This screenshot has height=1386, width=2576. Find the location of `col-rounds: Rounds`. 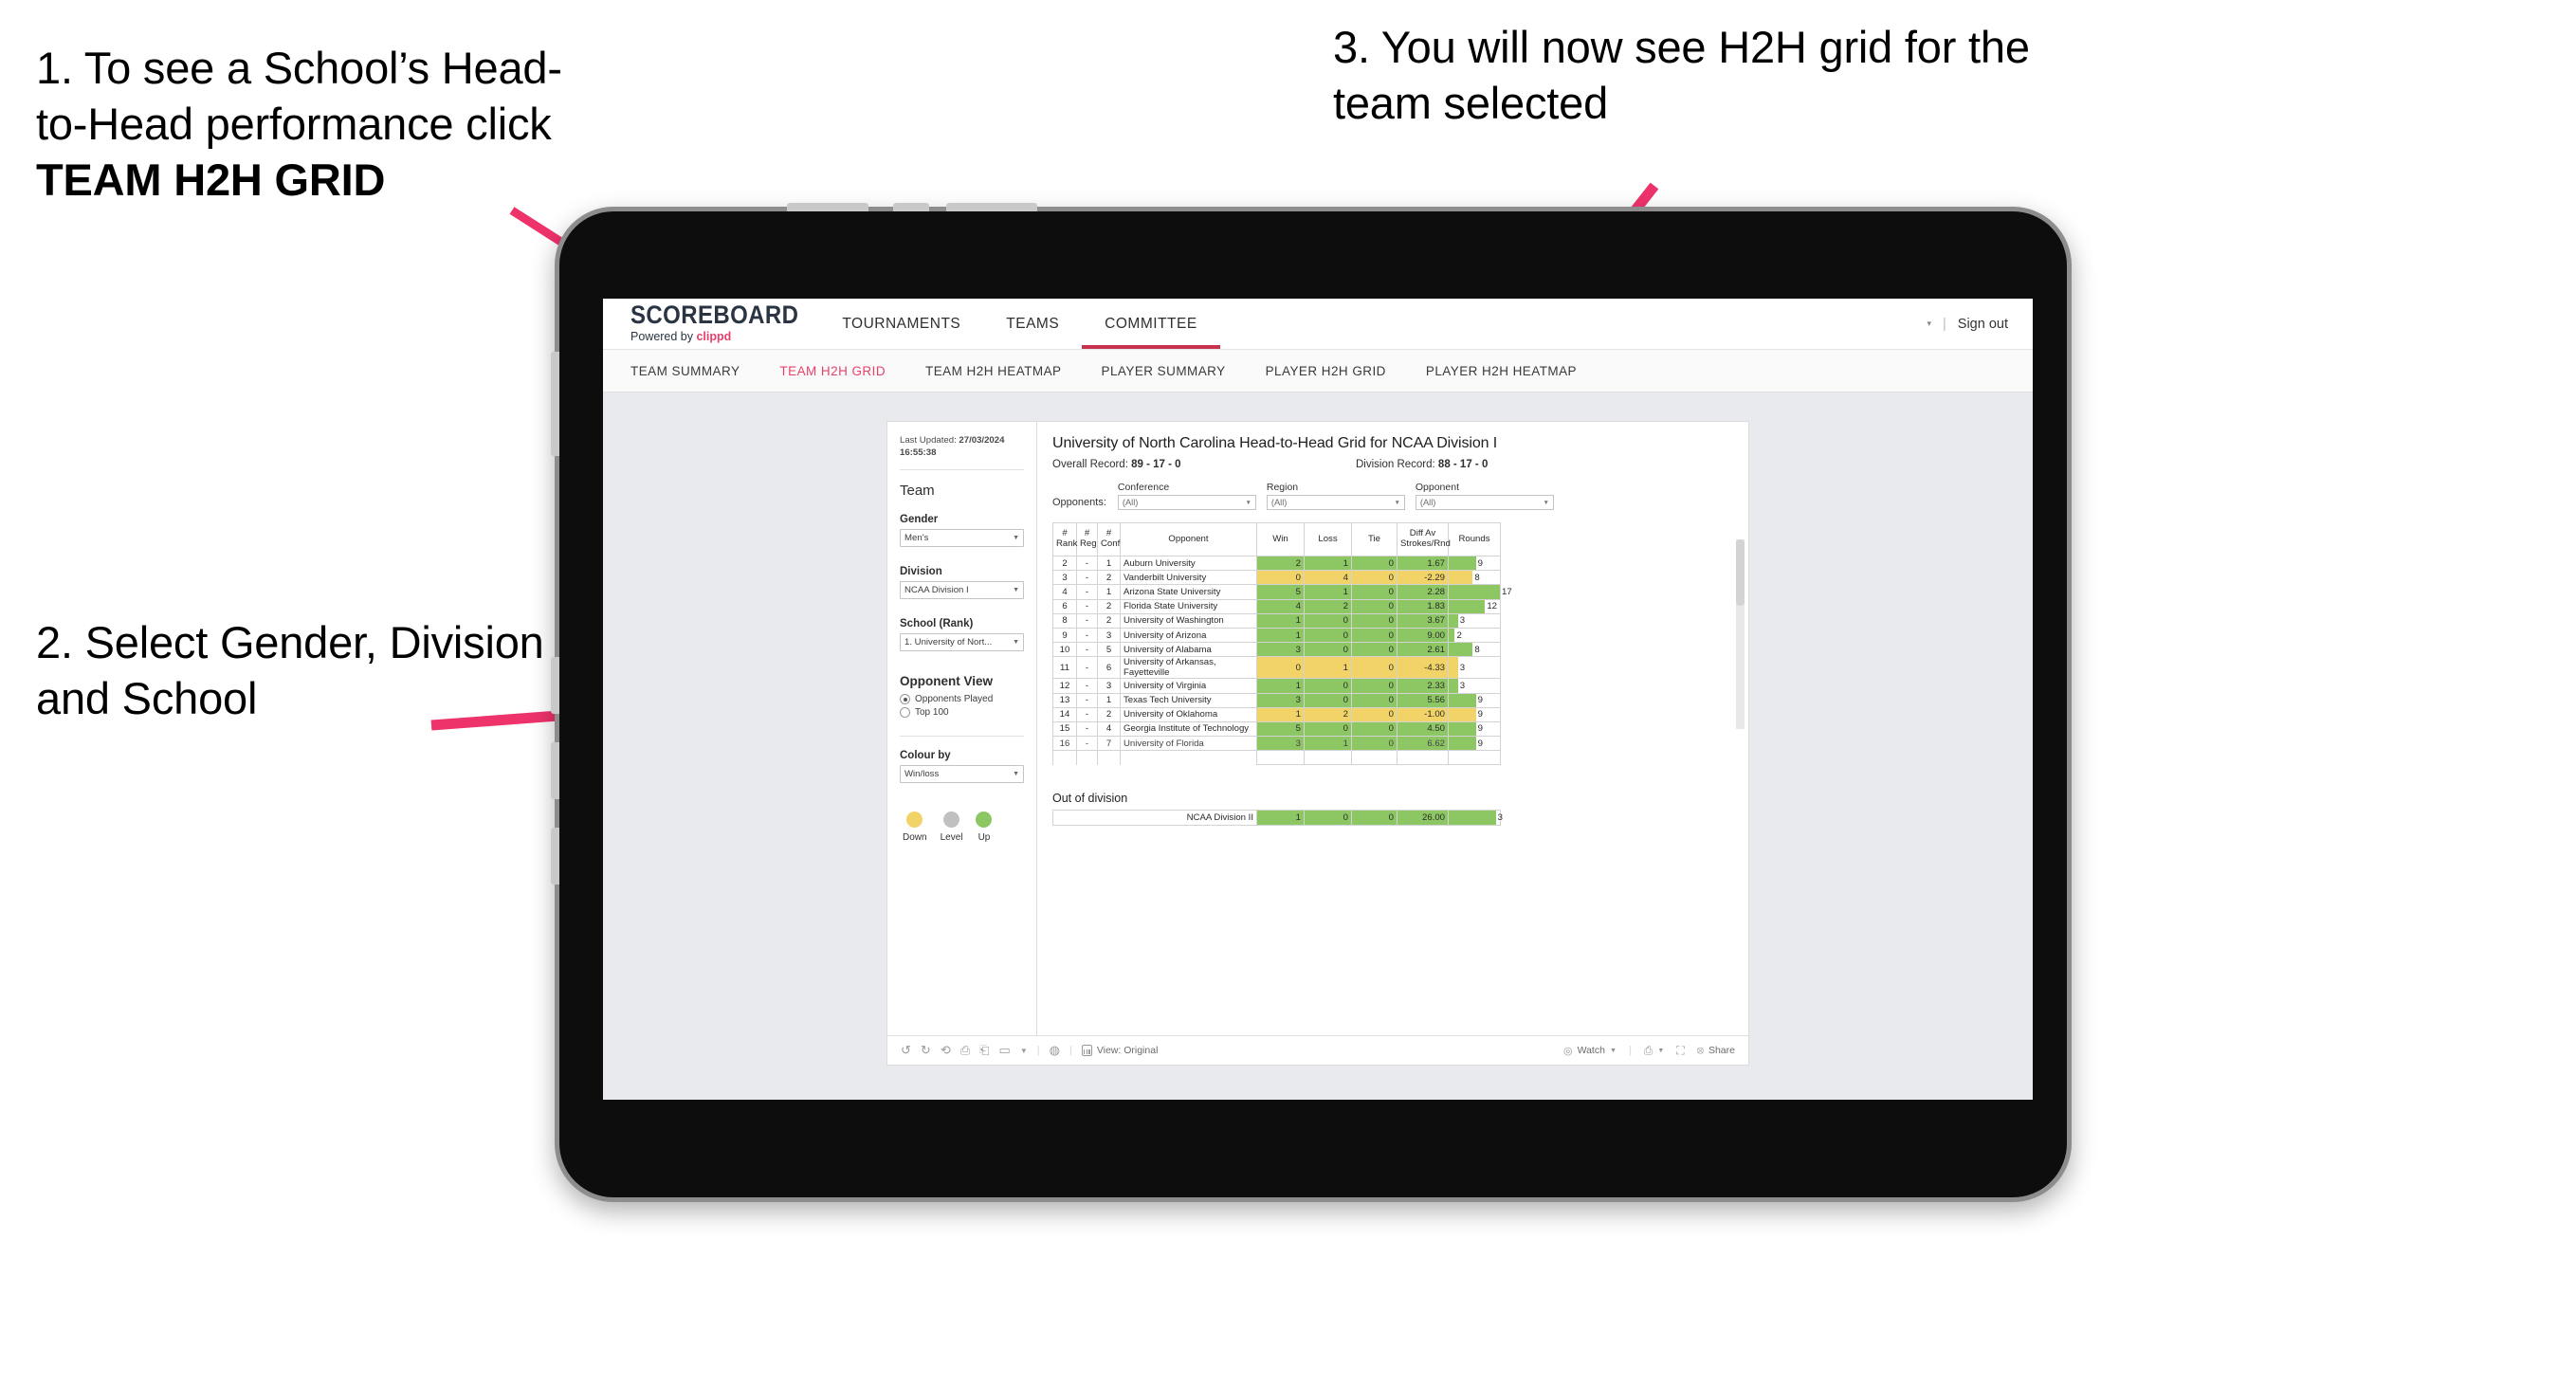

col-rounds: Rounds is located at coordinates (1474, 539).